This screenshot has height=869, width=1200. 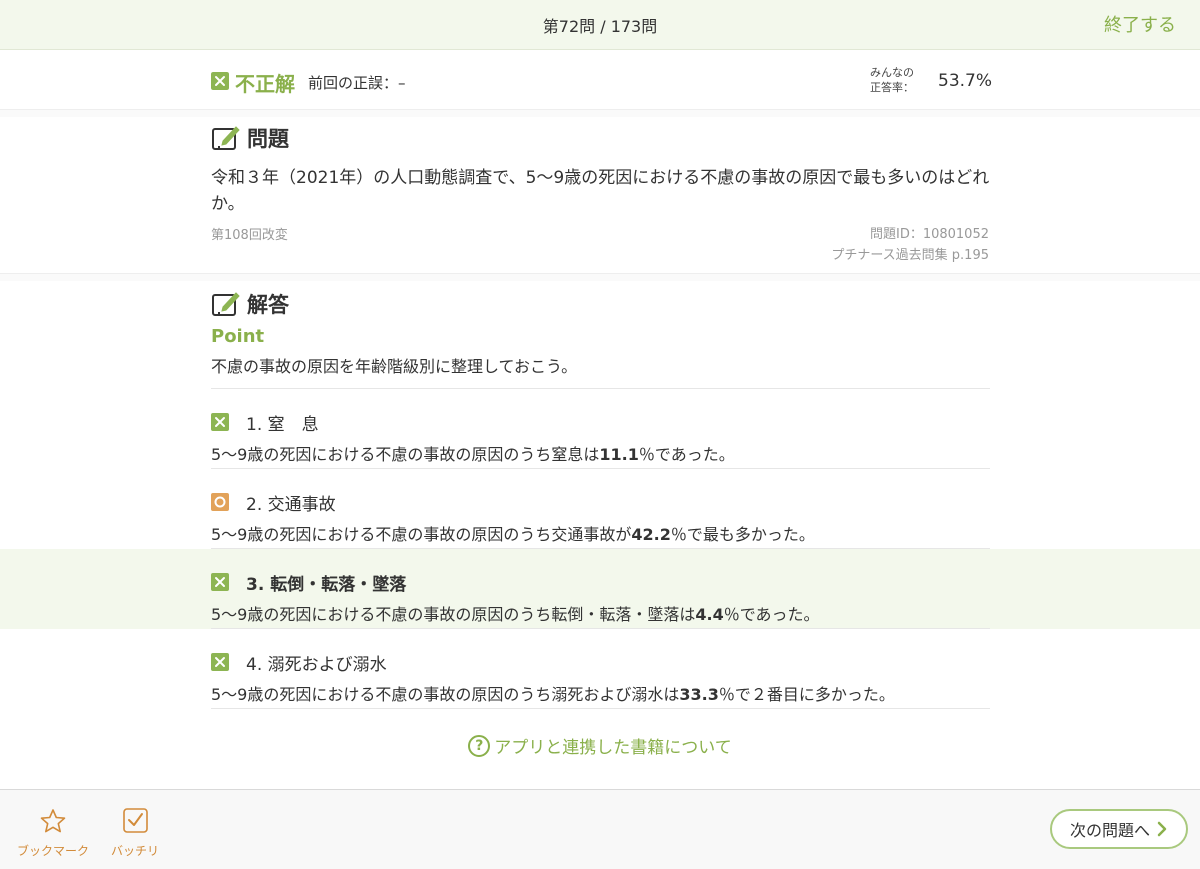 What do you see at coordinates (473, 454) in the screenshot?
I see `choice-explanation: 5〜9歳の死因における不慮の事故の原因のうち窒息は11.1％であった。` at bounding box center [473, 454].